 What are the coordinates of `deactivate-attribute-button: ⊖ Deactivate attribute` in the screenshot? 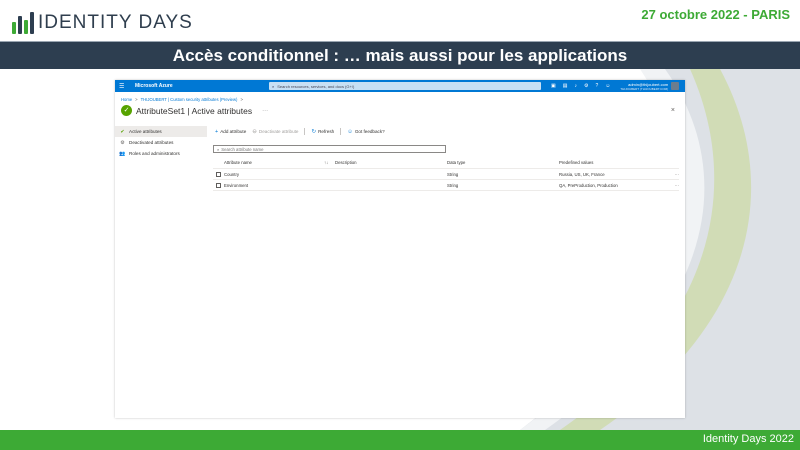 It's located at (275, 132).